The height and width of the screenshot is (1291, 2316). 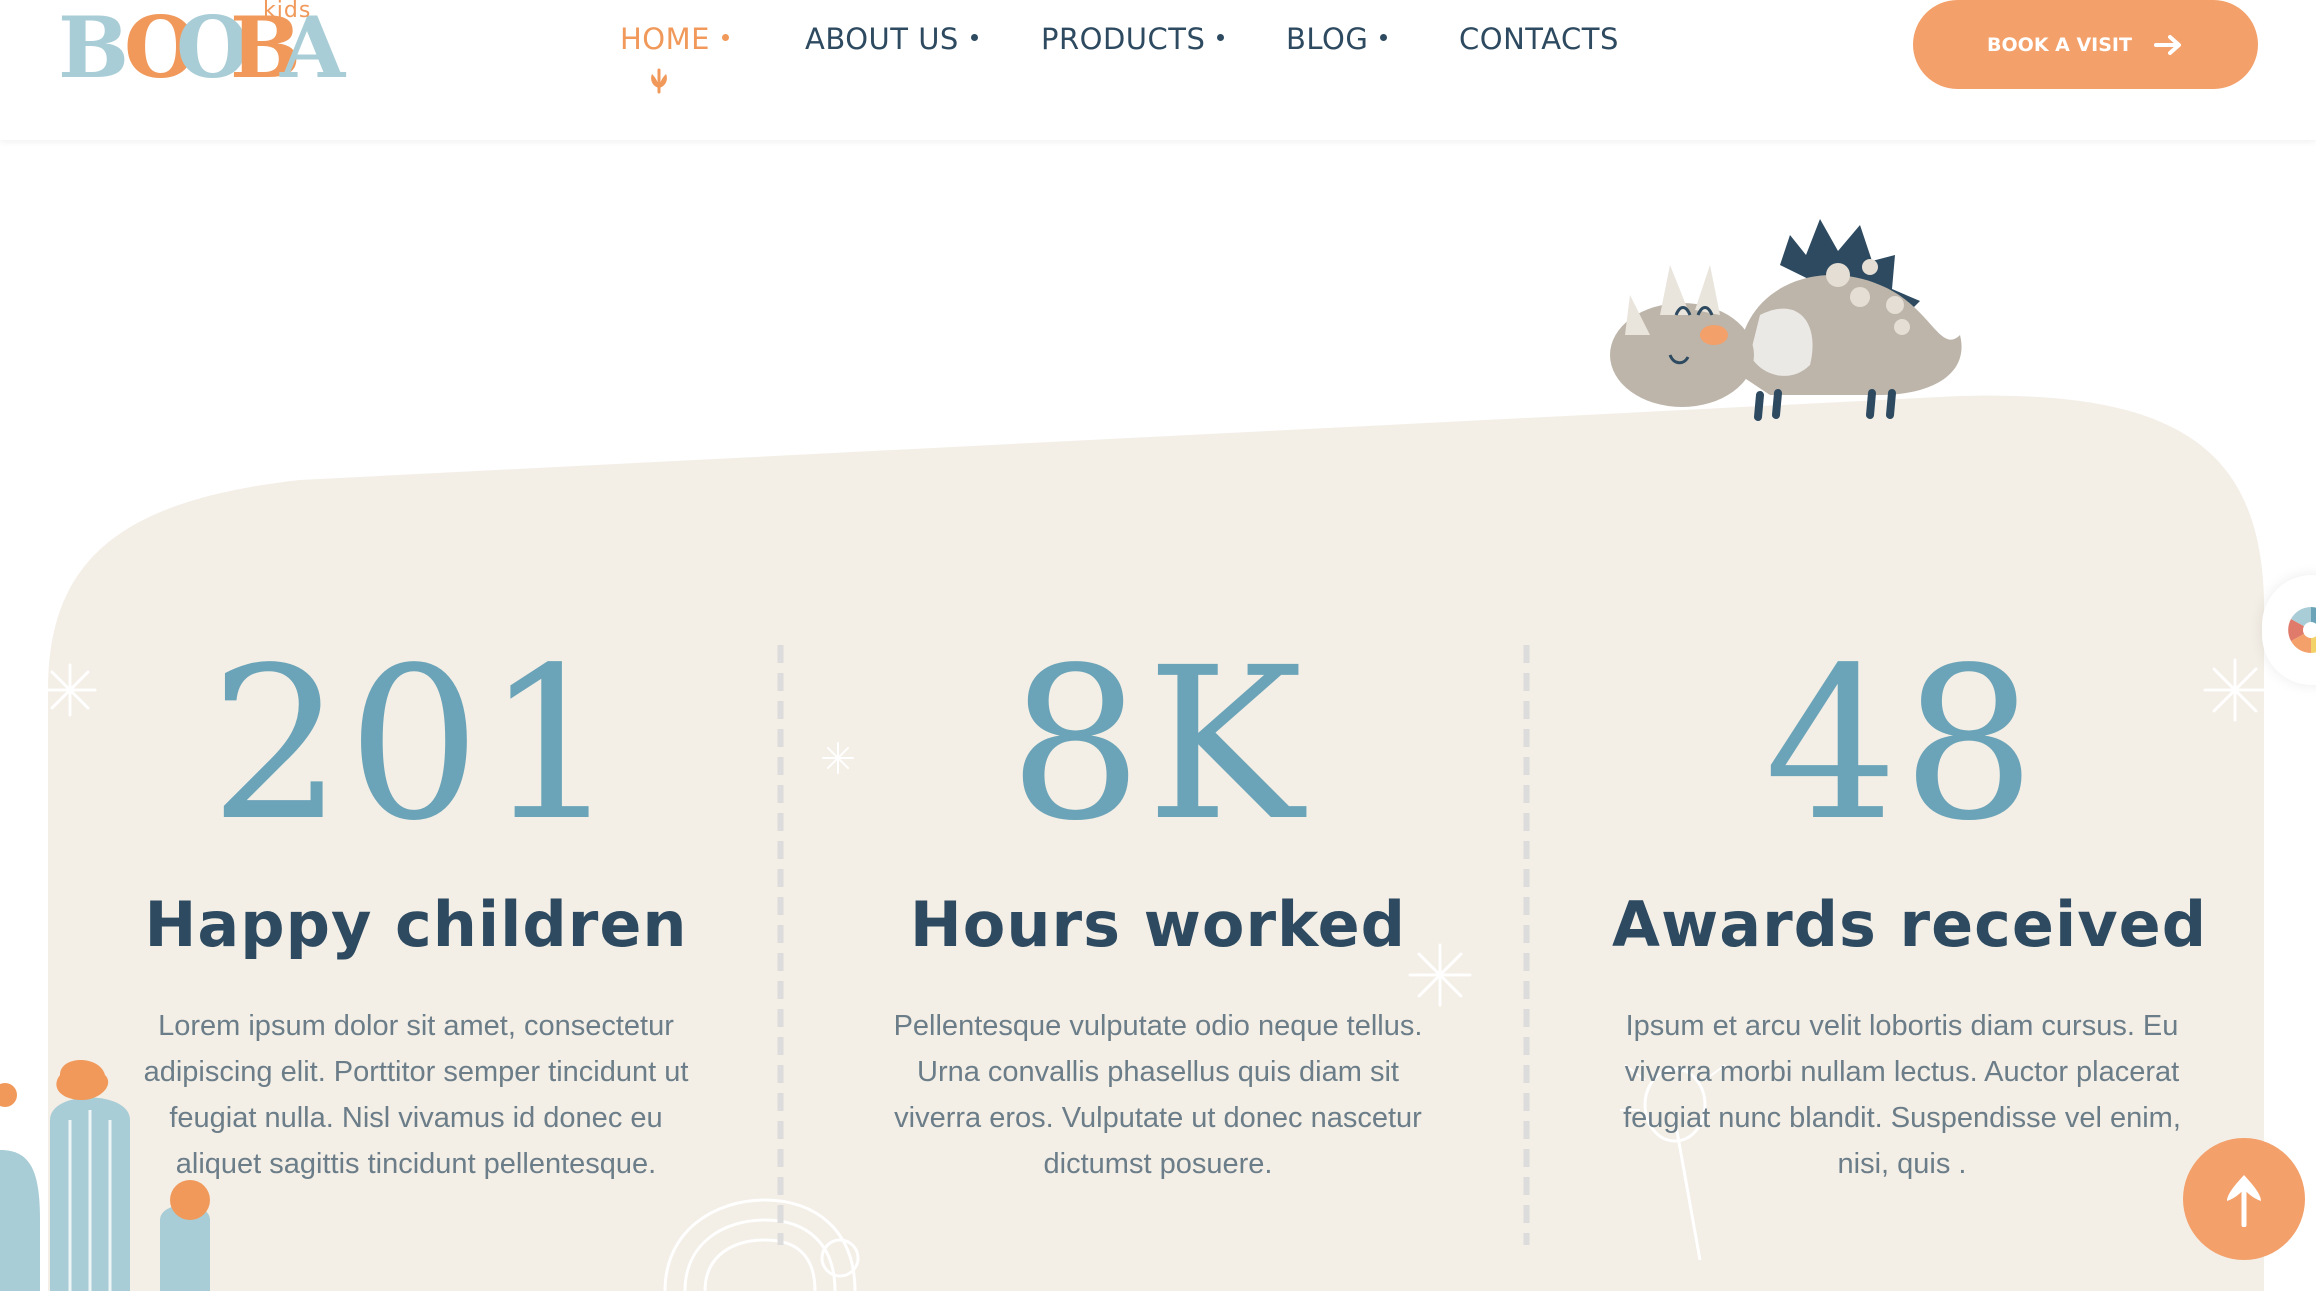 I want to click on nav-item-contacts: CONTACTS, so click(x=1539, y=39).